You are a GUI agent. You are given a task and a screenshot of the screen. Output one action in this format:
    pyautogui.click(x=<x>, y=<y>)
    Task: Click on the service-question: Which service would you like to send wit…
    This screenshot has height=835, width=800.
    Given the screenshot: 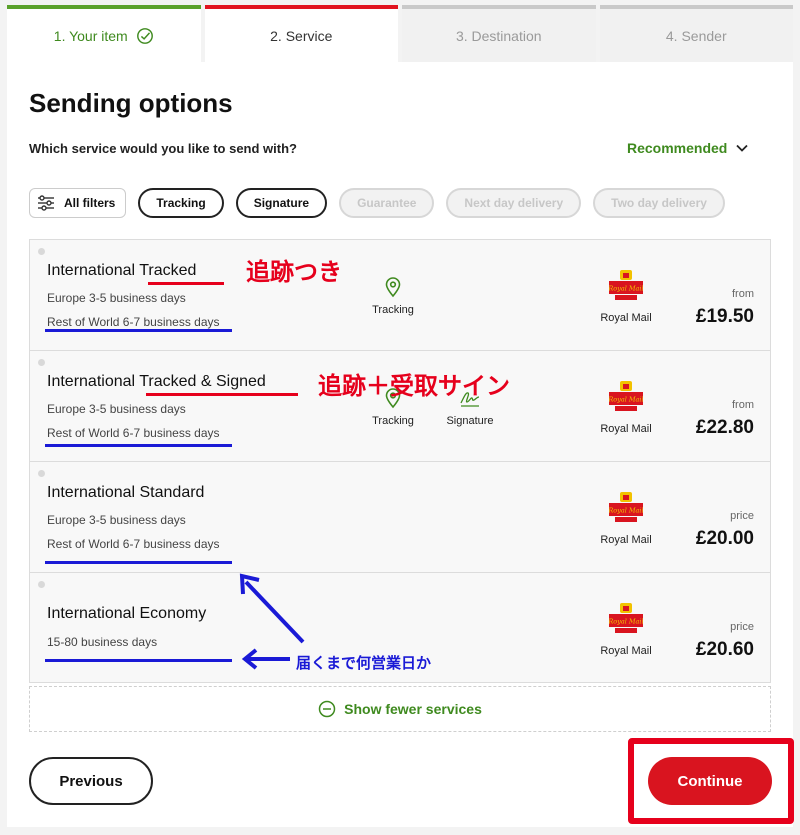 What is the action you would take?
    pyautogui.click(x=163, y=148)
    